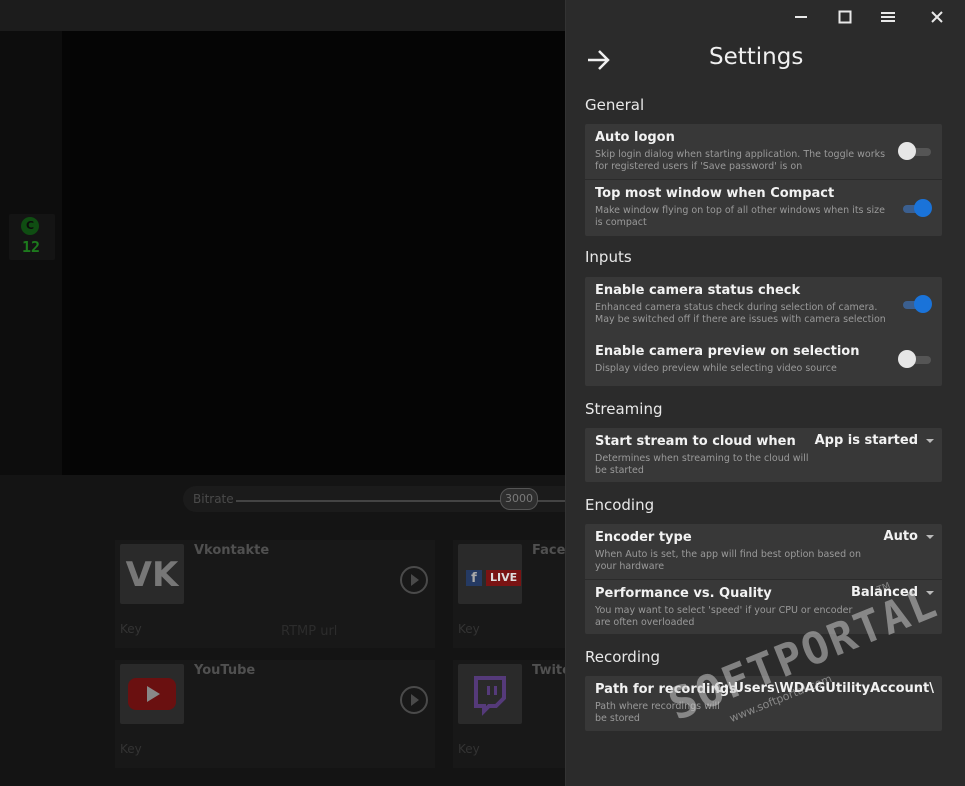 This screenshot has width=965, height=786. I want to click on facebook-live-logo-icon: f LIVE, so click(490, 574).